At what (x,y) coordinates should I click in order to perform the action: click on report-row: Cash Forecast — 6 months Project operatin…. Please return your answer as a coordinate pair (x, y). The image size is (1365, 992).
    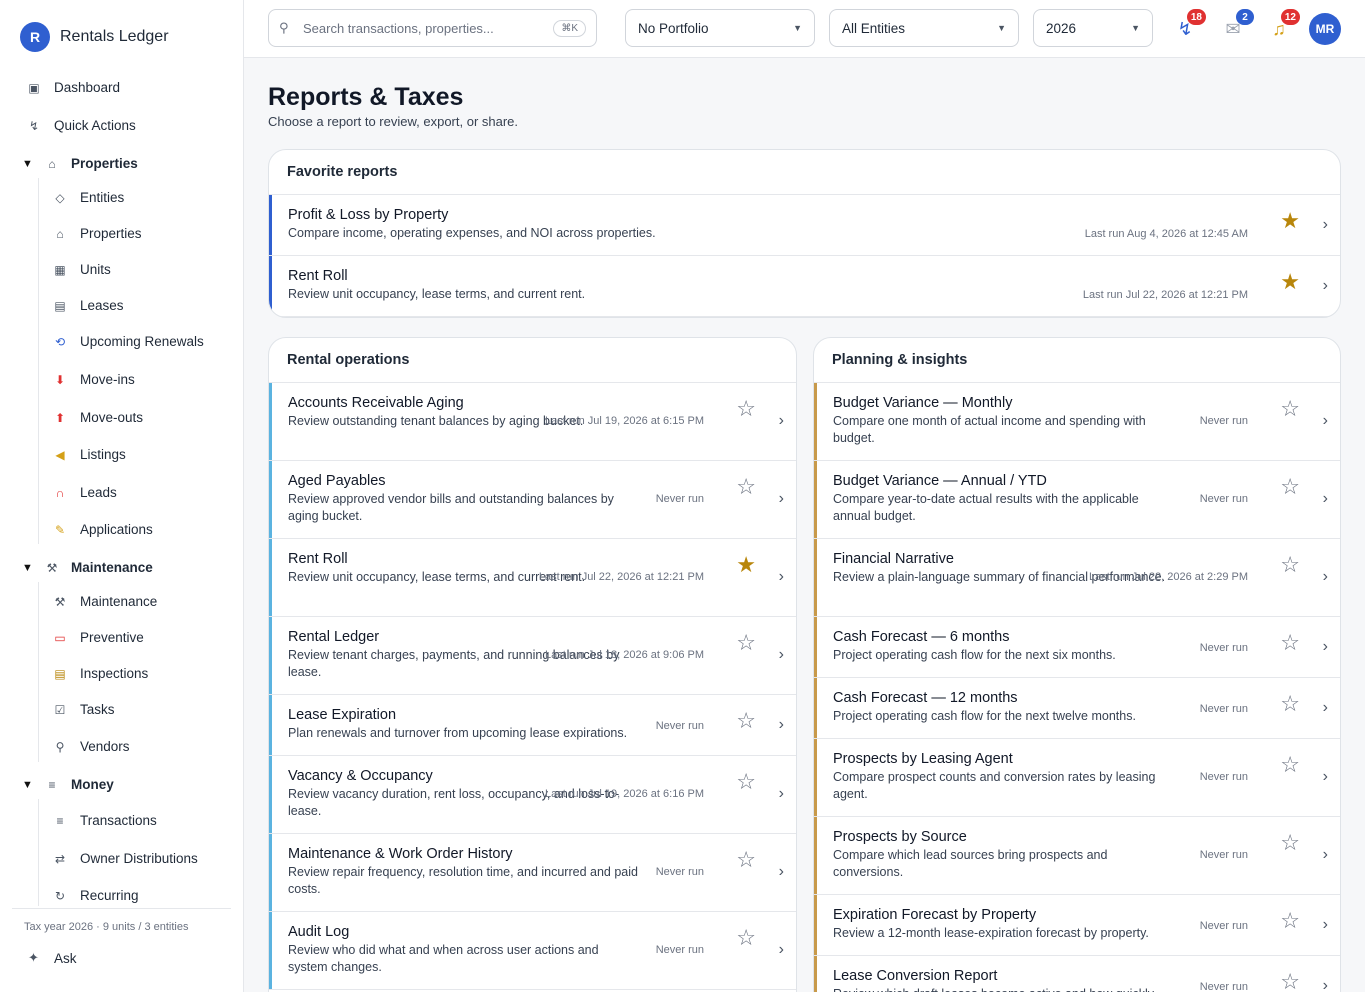
    Looking at the image, I should click on (1077, 647).